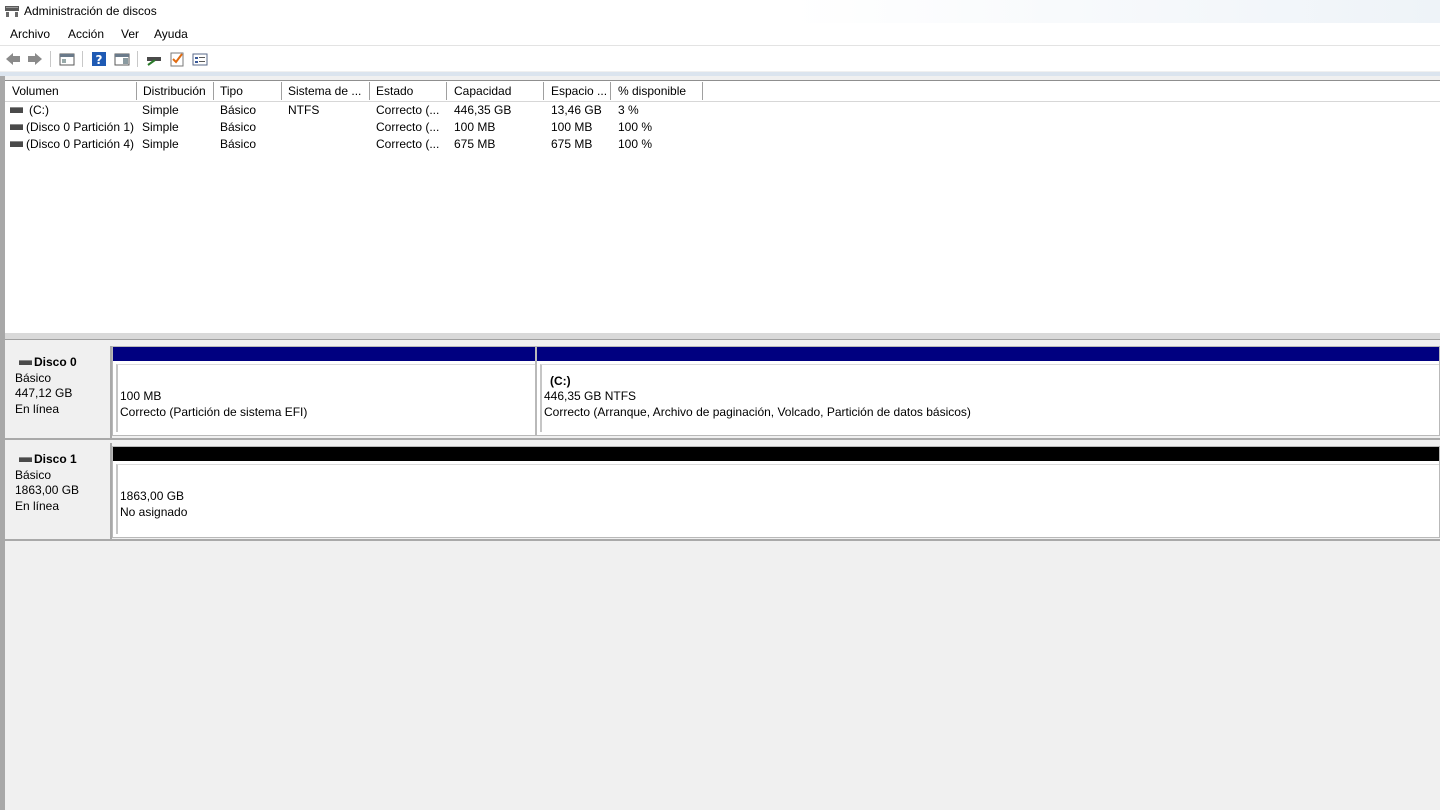 Image resolution: width=1440 pixels, height=810 pixels. Describe the element at coordinates (200, 59) in the screenshot. I see `properties-icon` at that location.